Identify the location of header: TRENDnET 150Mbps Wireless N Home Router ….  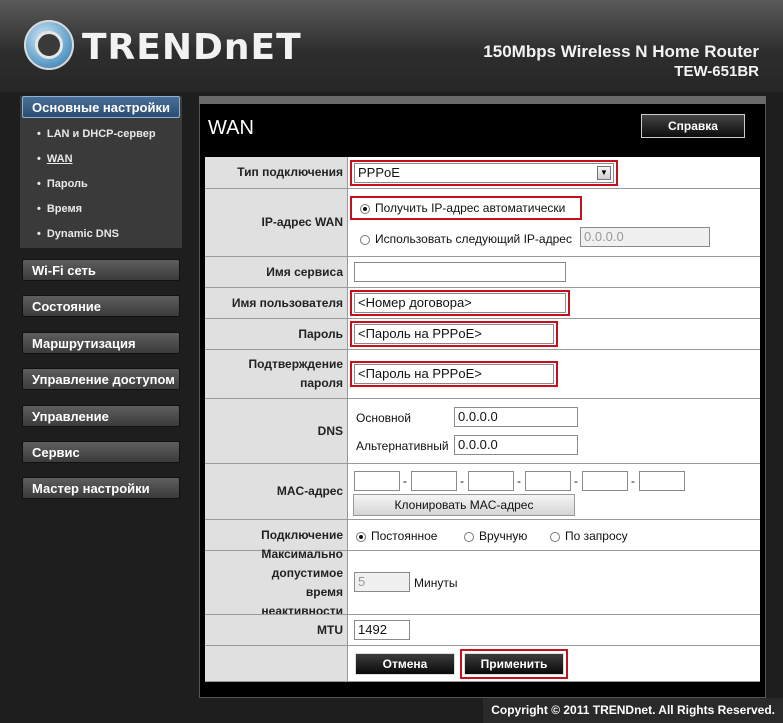
(391, 46).